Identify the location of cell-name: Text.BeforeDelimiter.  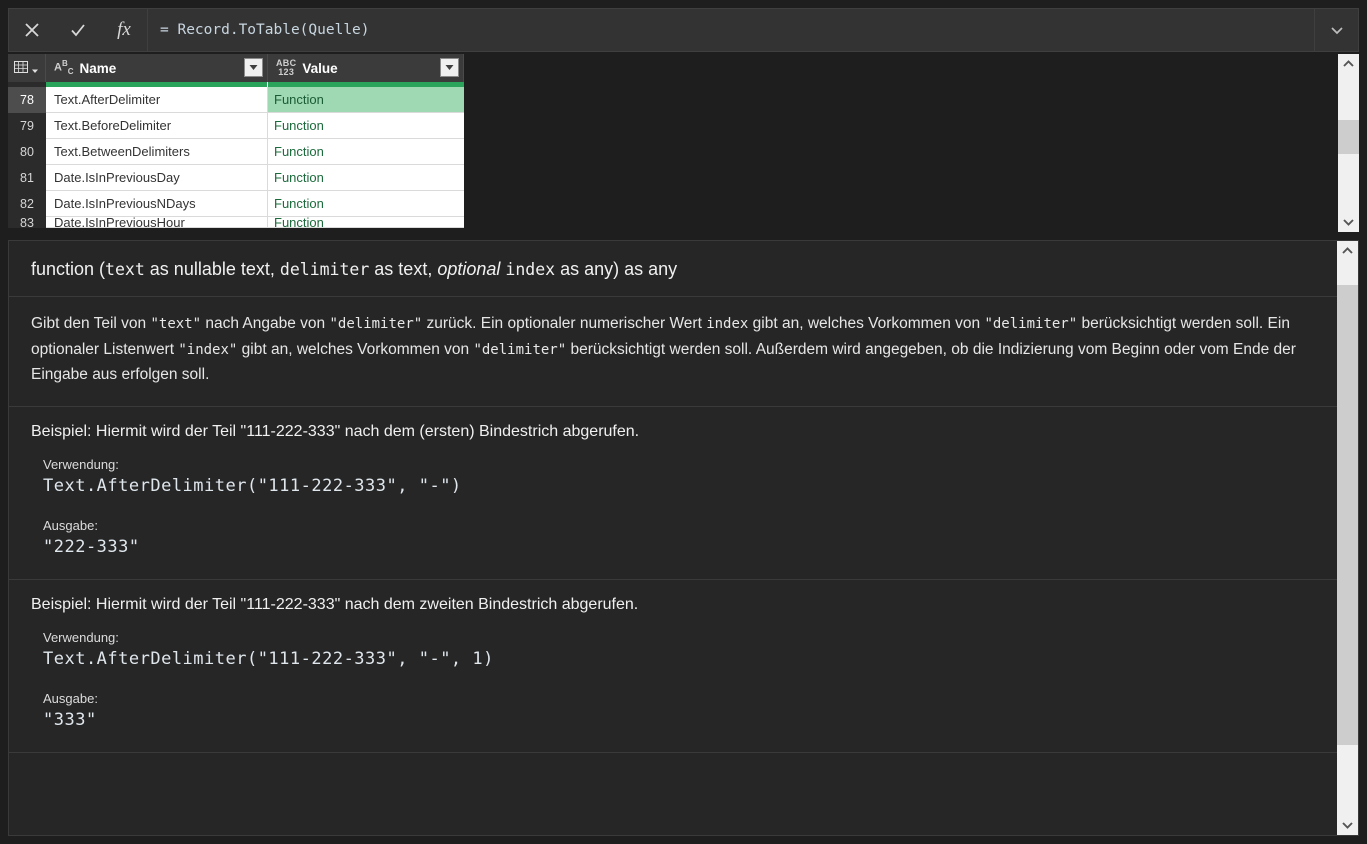
(157, 126).